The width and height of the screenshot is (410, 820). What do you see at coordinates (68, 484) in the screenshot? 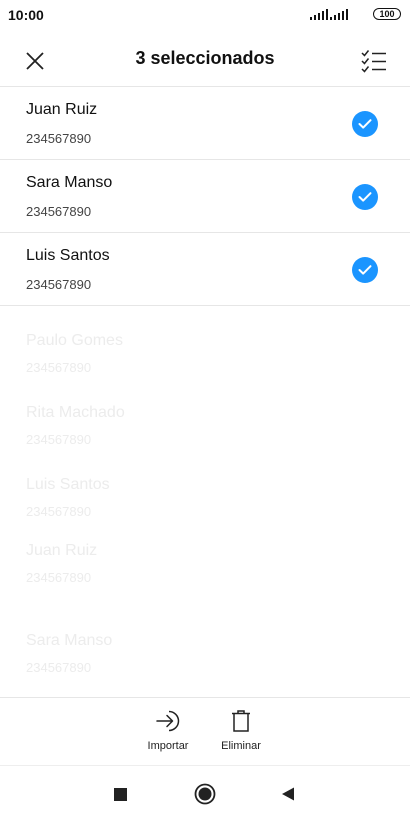
I see `bg-contact-name: Luis Santos` at bounding box center [68, 484].